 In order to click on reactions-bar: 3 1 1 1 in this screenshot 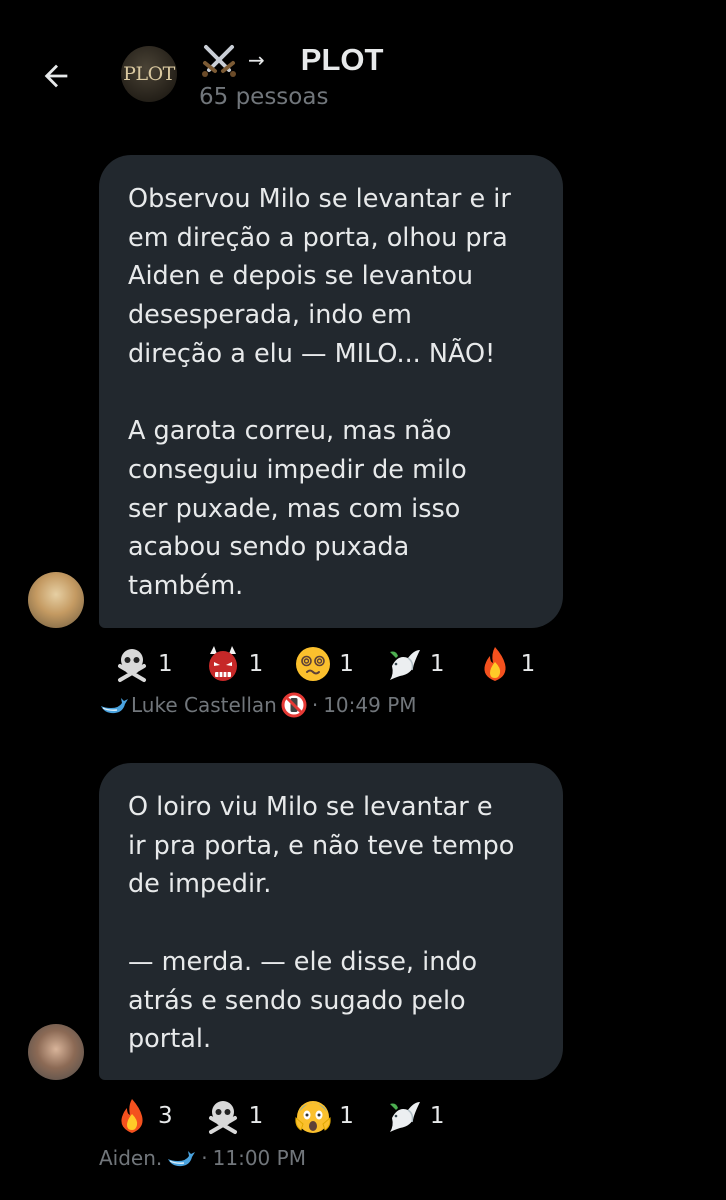, I will do `click(293, 1116)`.